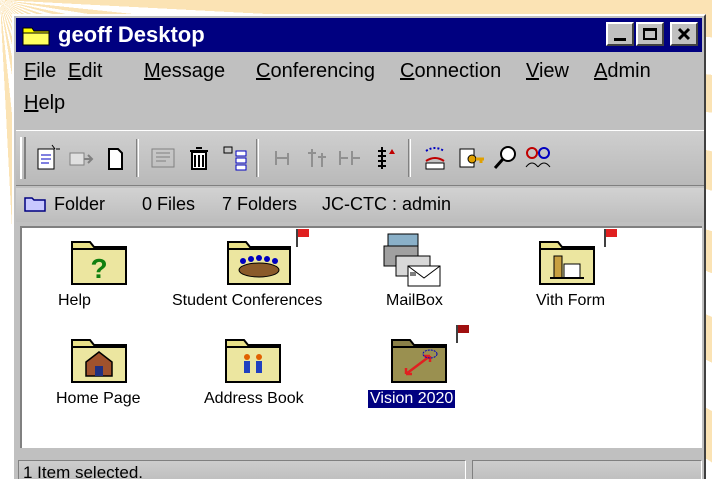  I want to click on home-folder-icon, so click(99, 361).